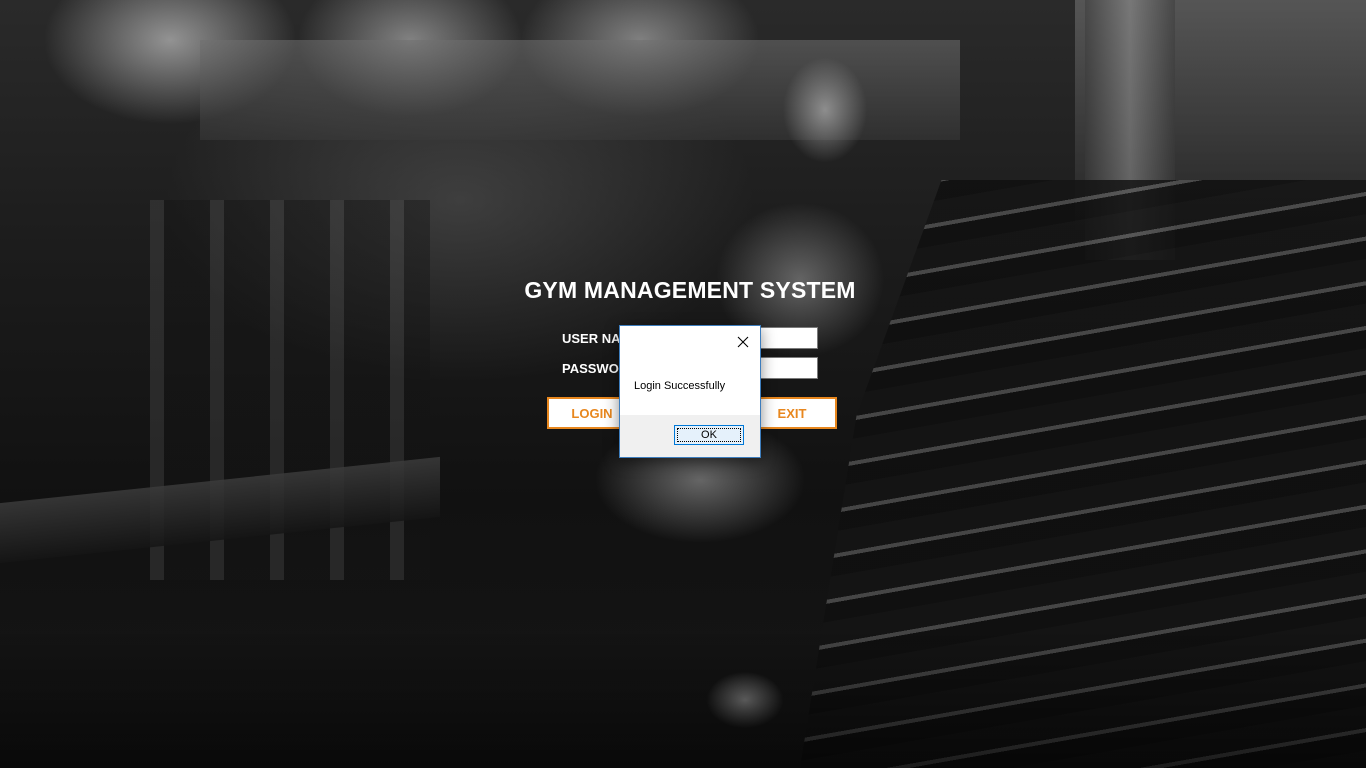 This screenshot has width=1366, height=768. Describe the element at coordinates (680, 386) in the screenshot. I see `dialog-message: Login Successfully` at that location.